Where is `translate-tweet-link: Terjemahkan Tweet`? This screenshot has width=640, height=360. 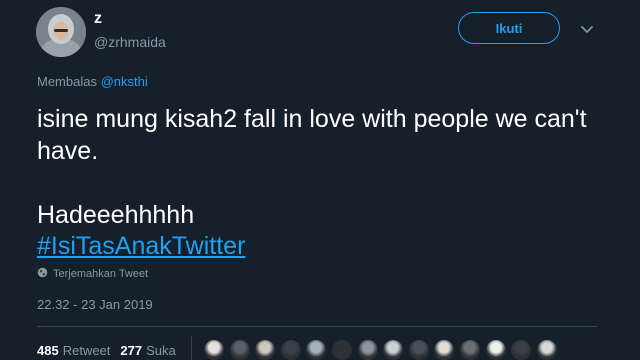
translate-tweet-link: Terjemahkan Tweet is located at coordinates (92, 274).